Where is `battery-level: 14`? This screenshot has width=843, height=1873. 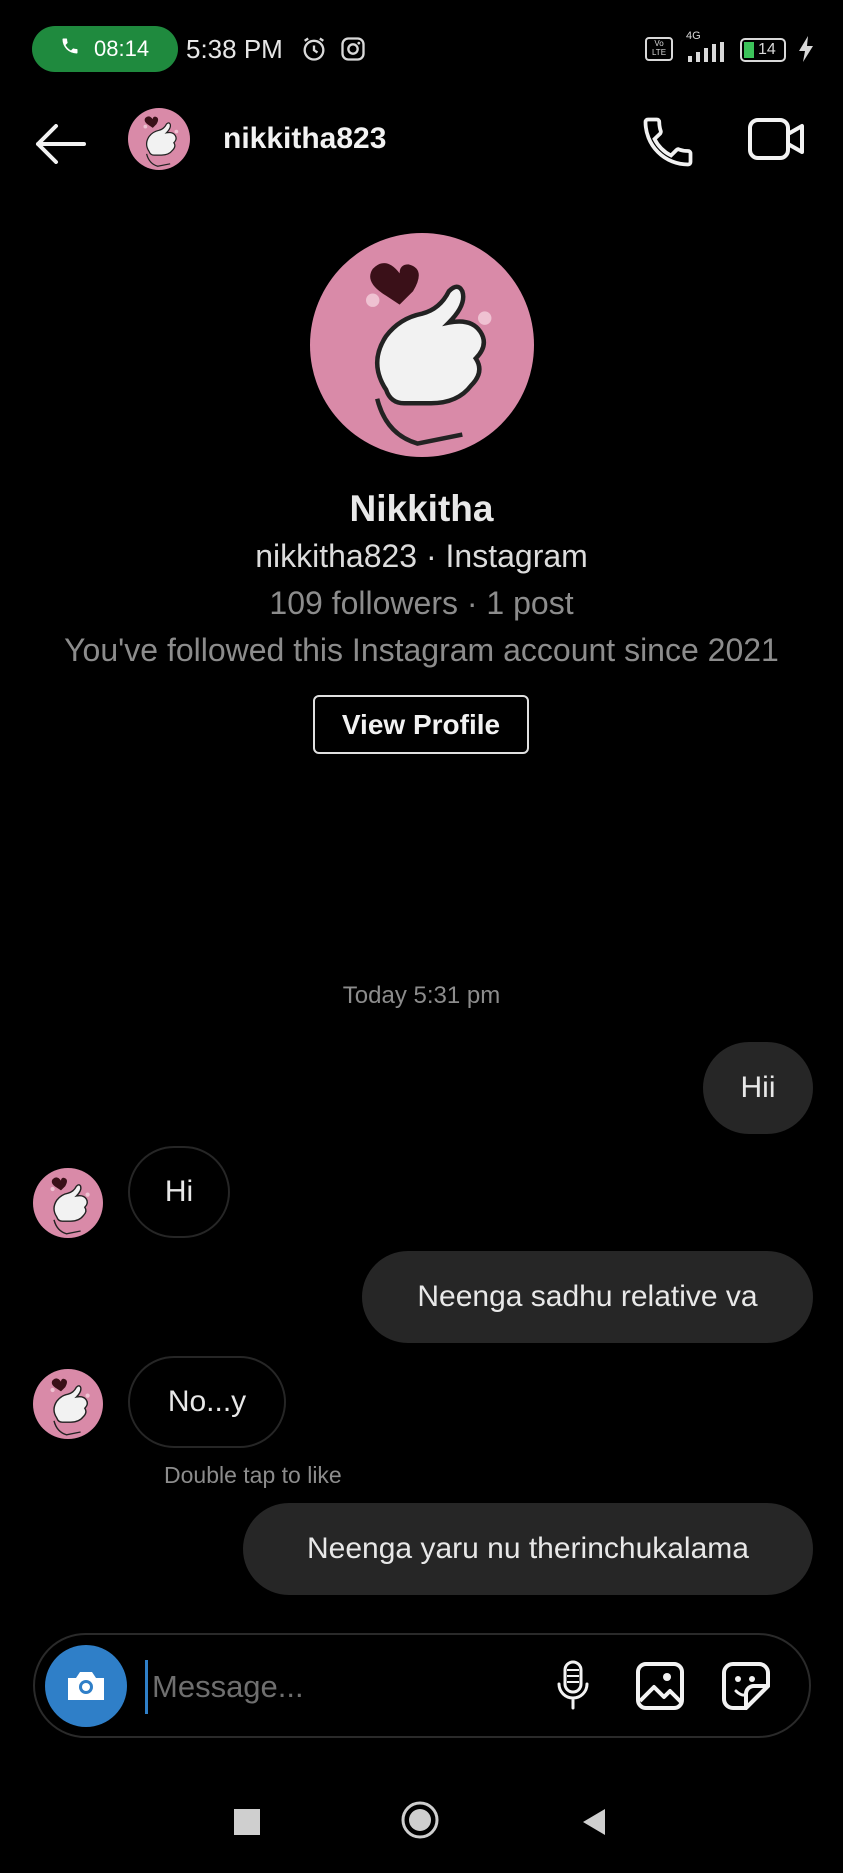
battery-level: 14 is located at coordinates (767, 49).